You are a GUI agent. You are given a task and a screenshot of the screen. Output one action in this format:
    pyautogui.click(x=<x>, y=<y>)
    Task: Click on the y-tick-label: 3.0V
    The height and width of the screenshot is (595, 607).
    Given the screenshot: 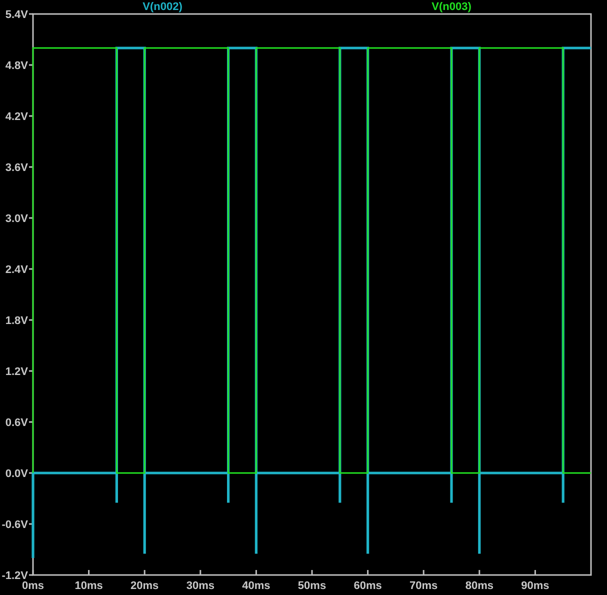 What is the action you would take?
    pyautogui.click(x=16, y=219)
    